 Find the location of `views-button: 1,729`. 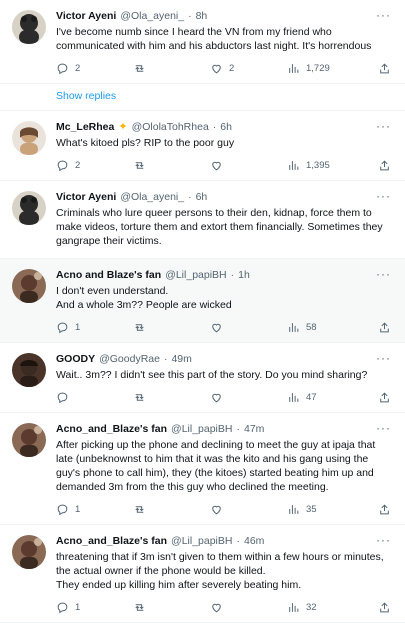

views-button: 1,729 is located at coordinates (327, 68).